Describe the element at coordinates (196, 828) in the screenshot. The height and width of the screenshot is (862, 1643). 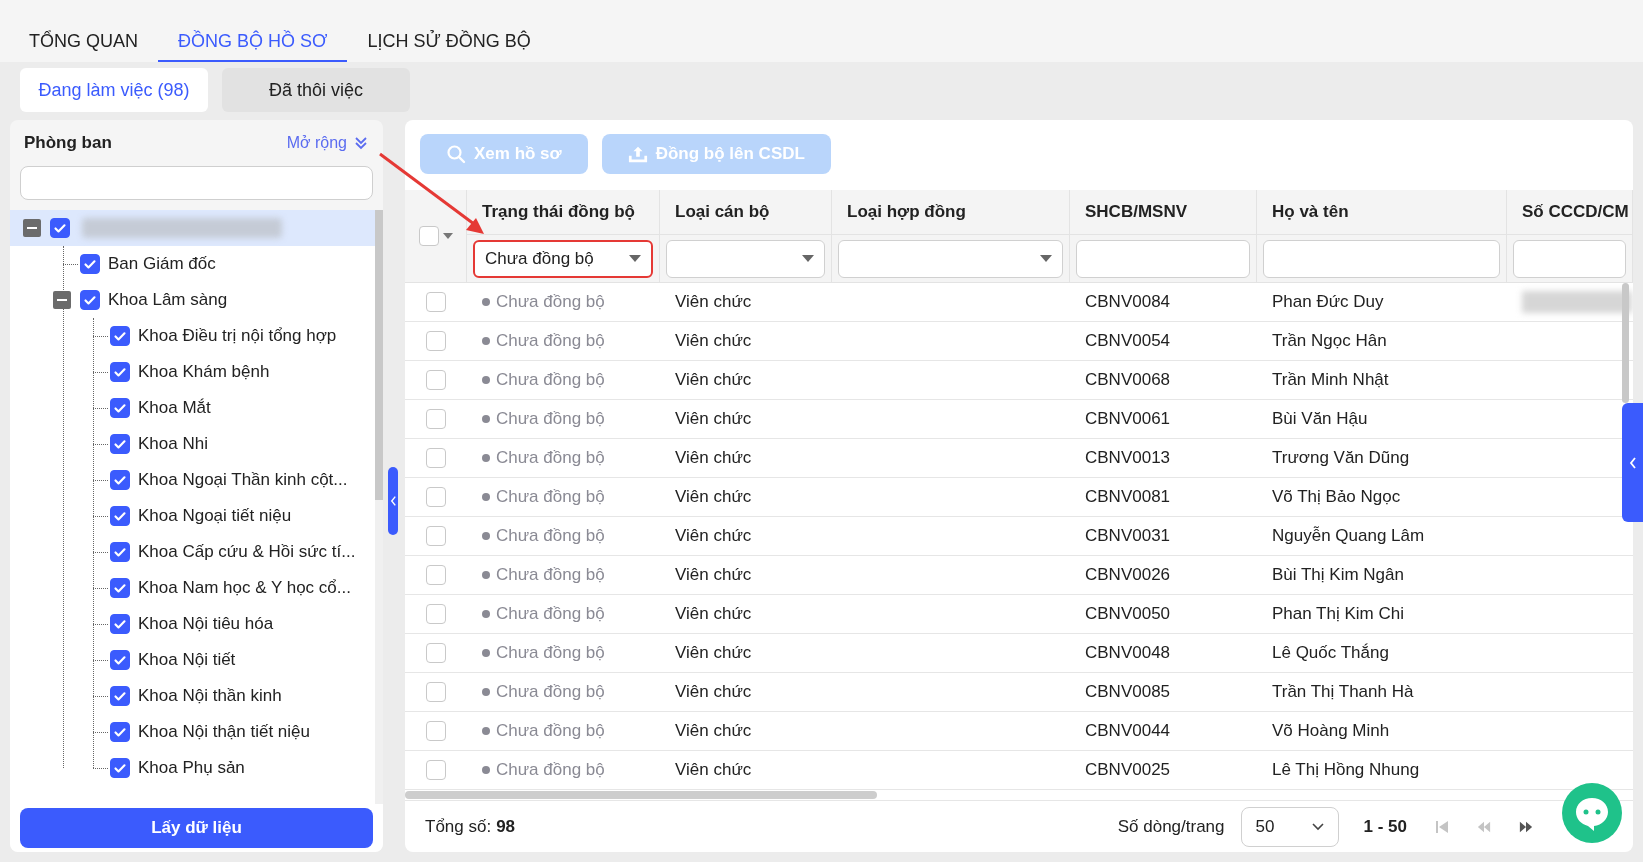
I see `fetch-data-button: Lấy dữ liệu` at that location.